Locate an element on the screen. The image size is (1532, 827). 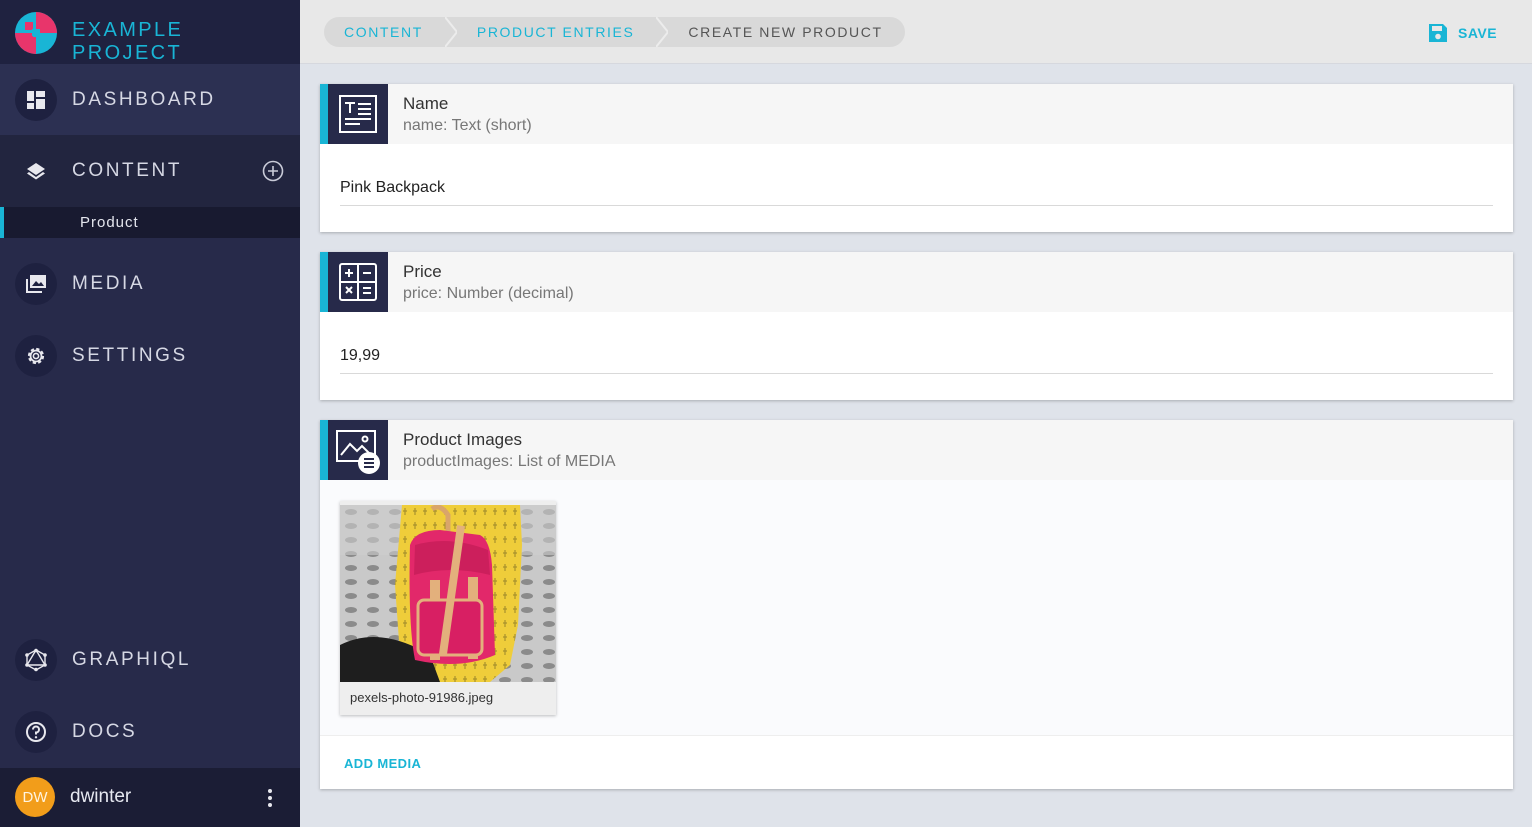
media-list-icon is located at coordinates (358, 450).